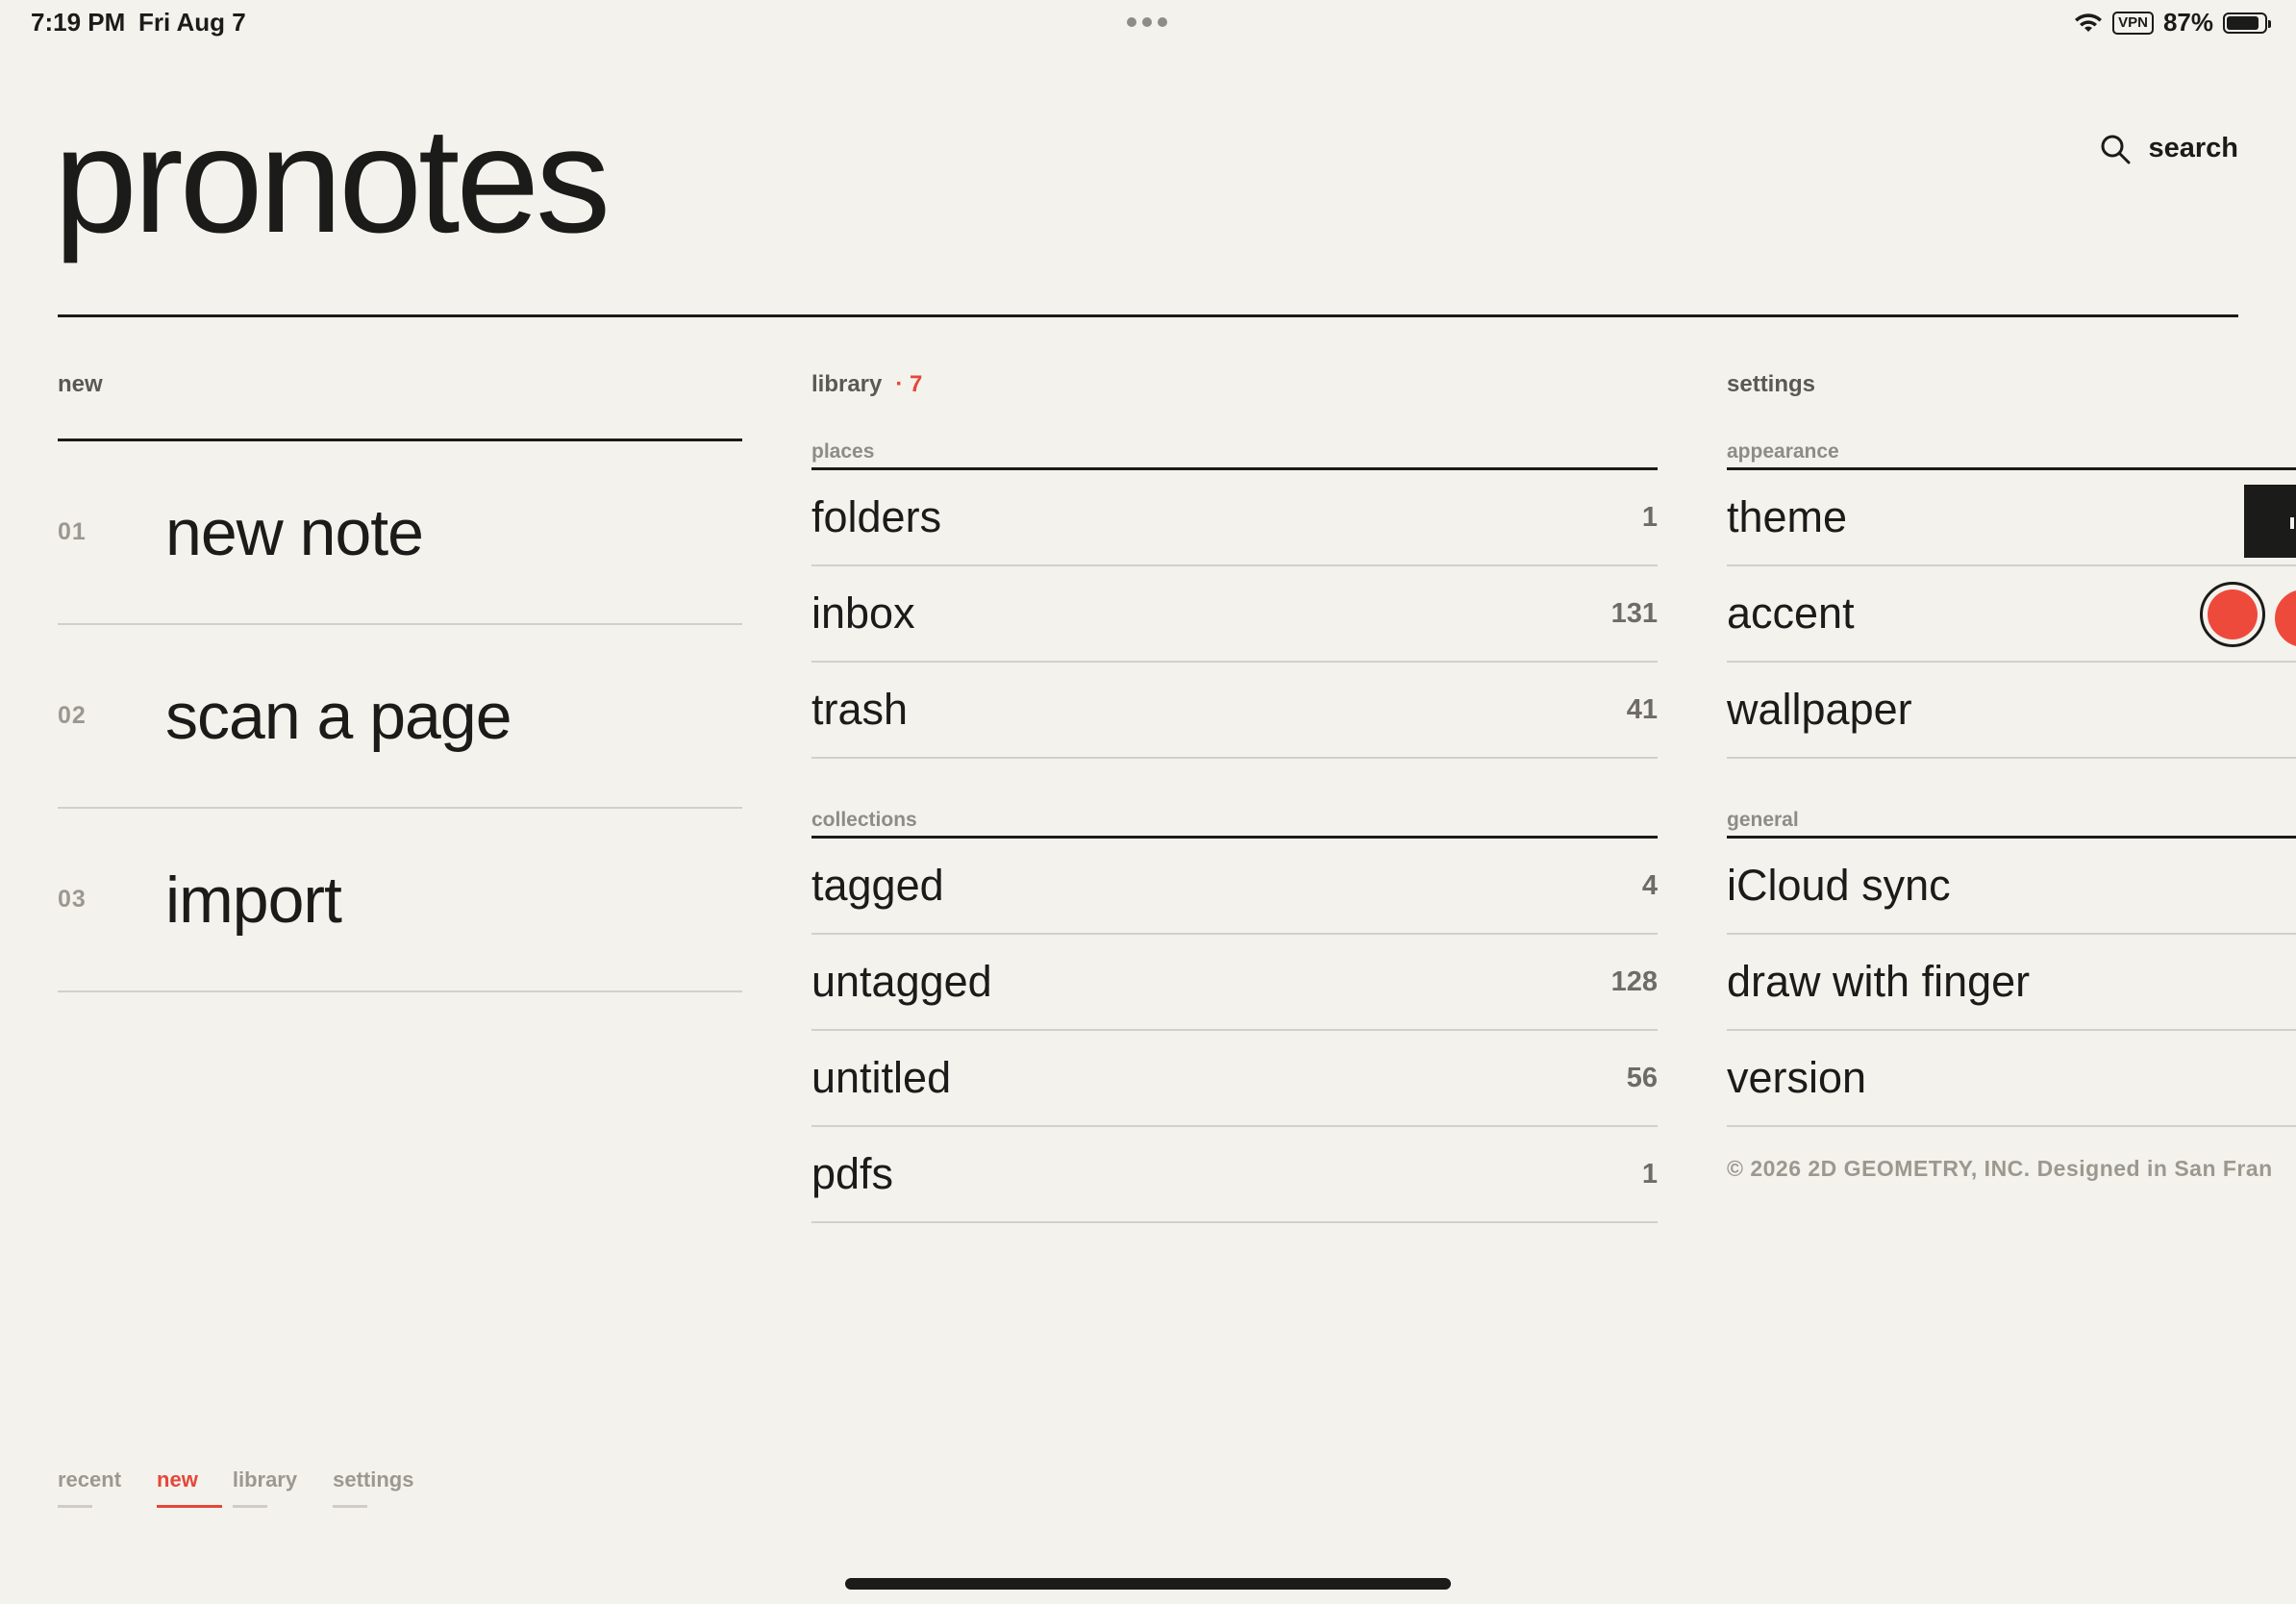 The image size is (2296, 1604). Describe the element at coordinates (2011, 1079) in the screenshot. I see `setting-version: version` at that location.